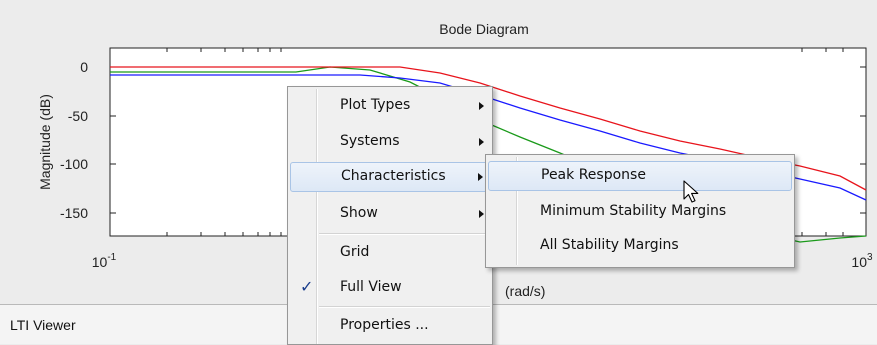 This screenshot has width=877, height=345. What do you see at coordinates (84, 67) in the screenshot?
I see `y-tick-label: 0` at bounding box center [84, 67].